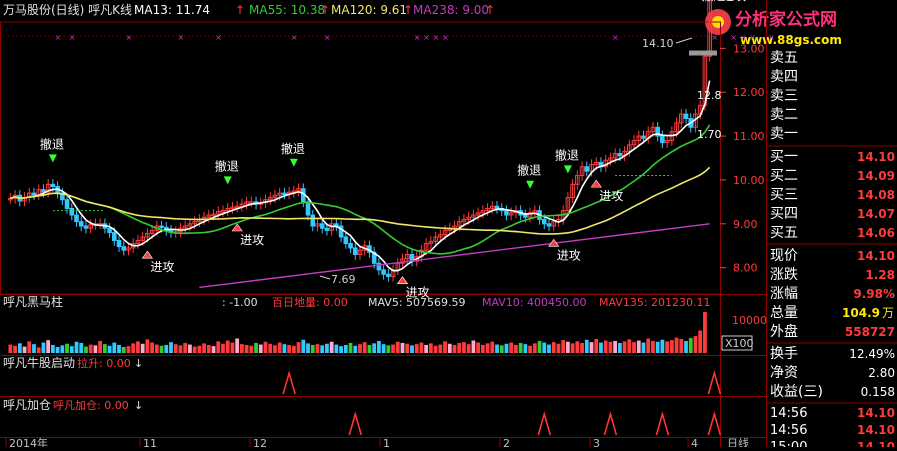 The image size is (897, 451). What do you see at coordinates (162, 267) in the screenshot?
I see `attack-label: 进攻` at bounding box center [162, 267].